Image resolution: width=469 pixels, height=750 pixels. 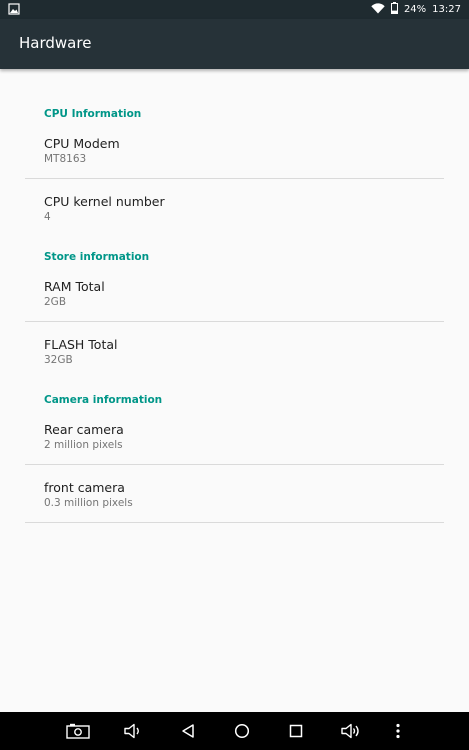 I want to click on list-item-title: CPU Modem, so click(x=82, y=143).